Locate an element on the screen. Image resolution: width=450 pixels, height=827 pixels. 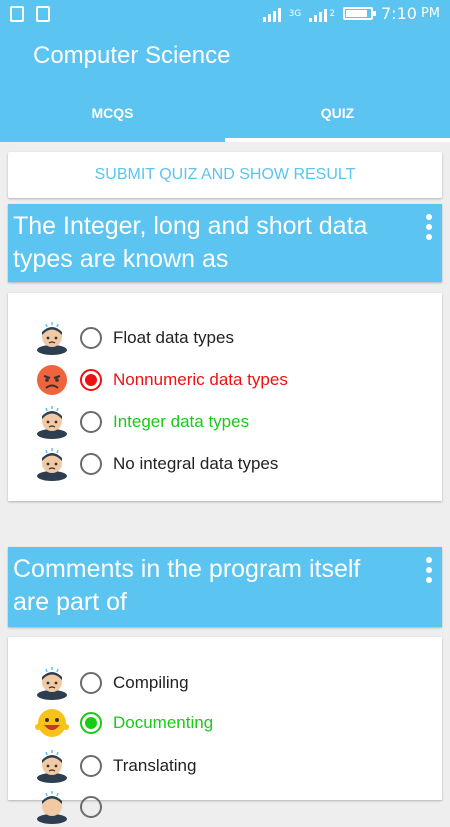
option-label: Documenting is located at coordinates (163, 722).